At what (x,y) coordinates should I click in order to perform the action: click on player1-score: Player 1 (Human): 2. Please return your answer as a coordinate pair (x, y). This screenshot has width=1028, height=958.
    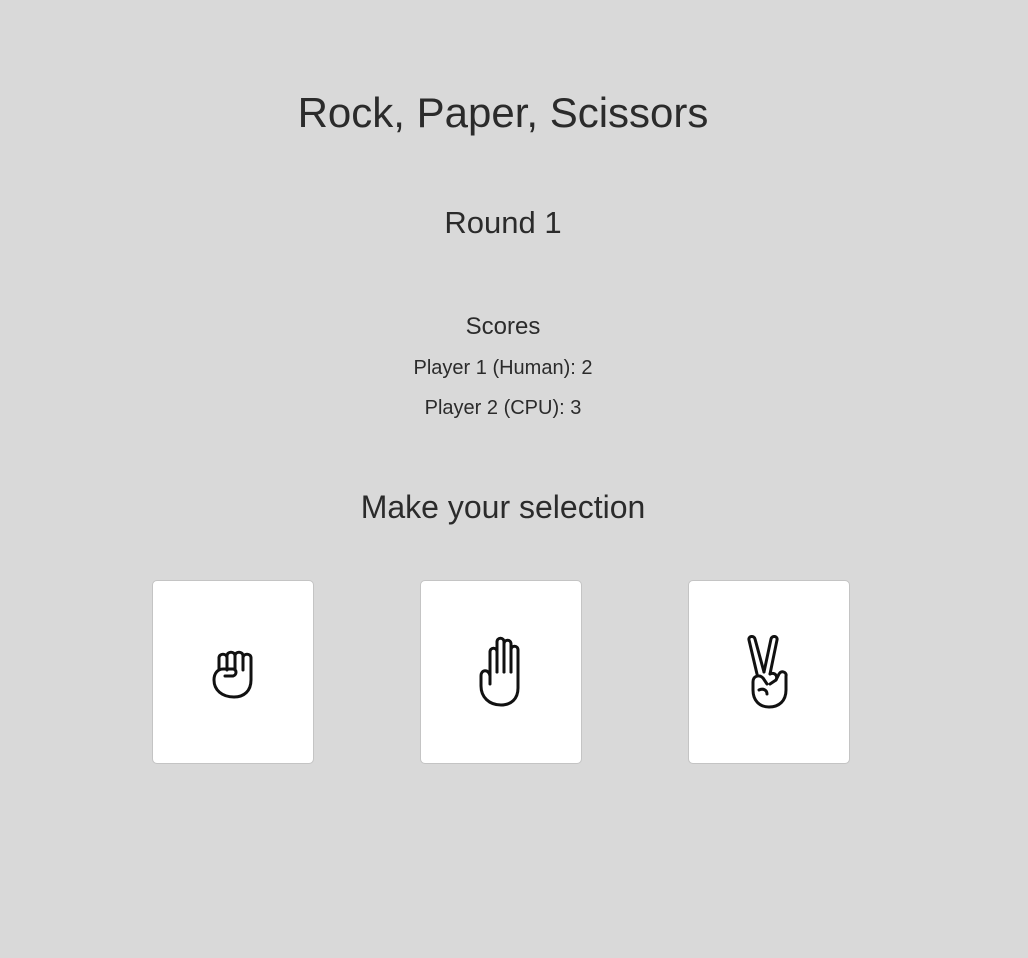
    Looking at the image, I should click on (503, 368).